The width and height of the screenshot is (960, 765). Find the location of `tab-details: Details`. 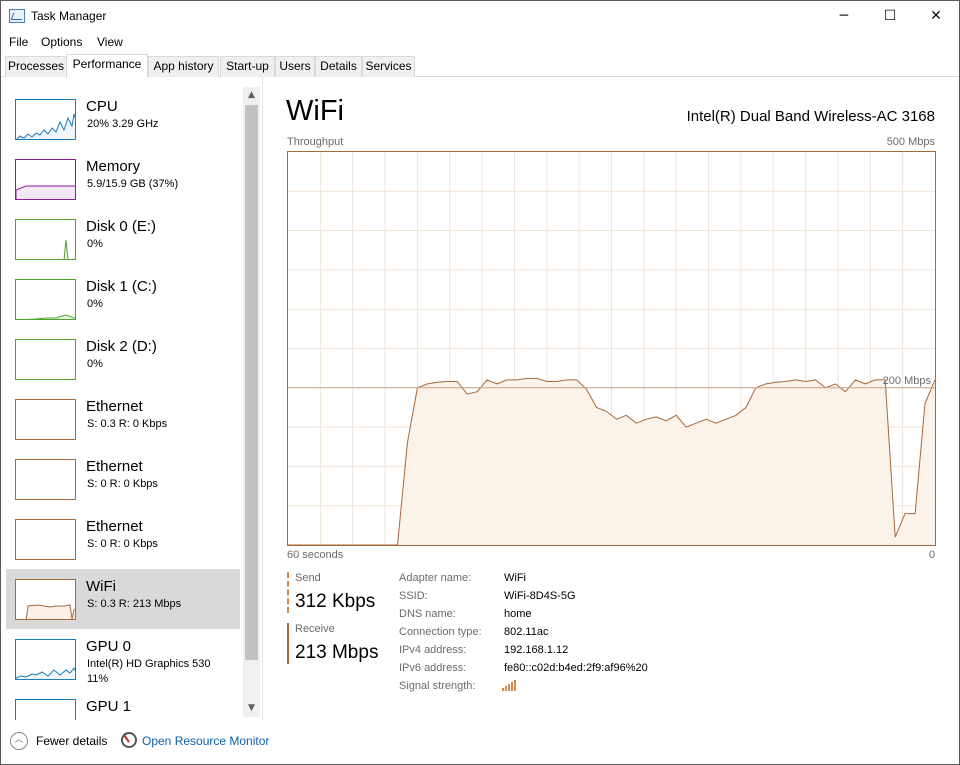

tab-details: Details is located at coordinates (338, 66).